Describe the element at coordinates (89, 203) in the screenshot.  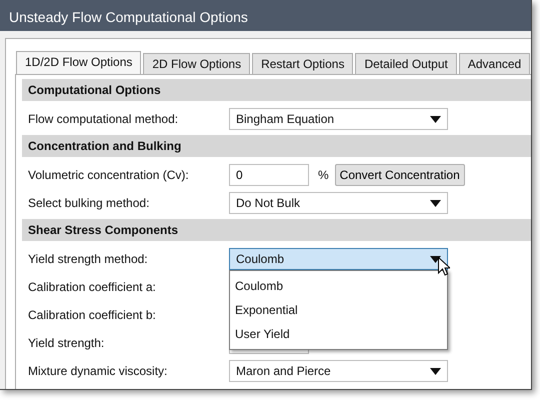
I see `field-label: Select bulking method:` at that location.